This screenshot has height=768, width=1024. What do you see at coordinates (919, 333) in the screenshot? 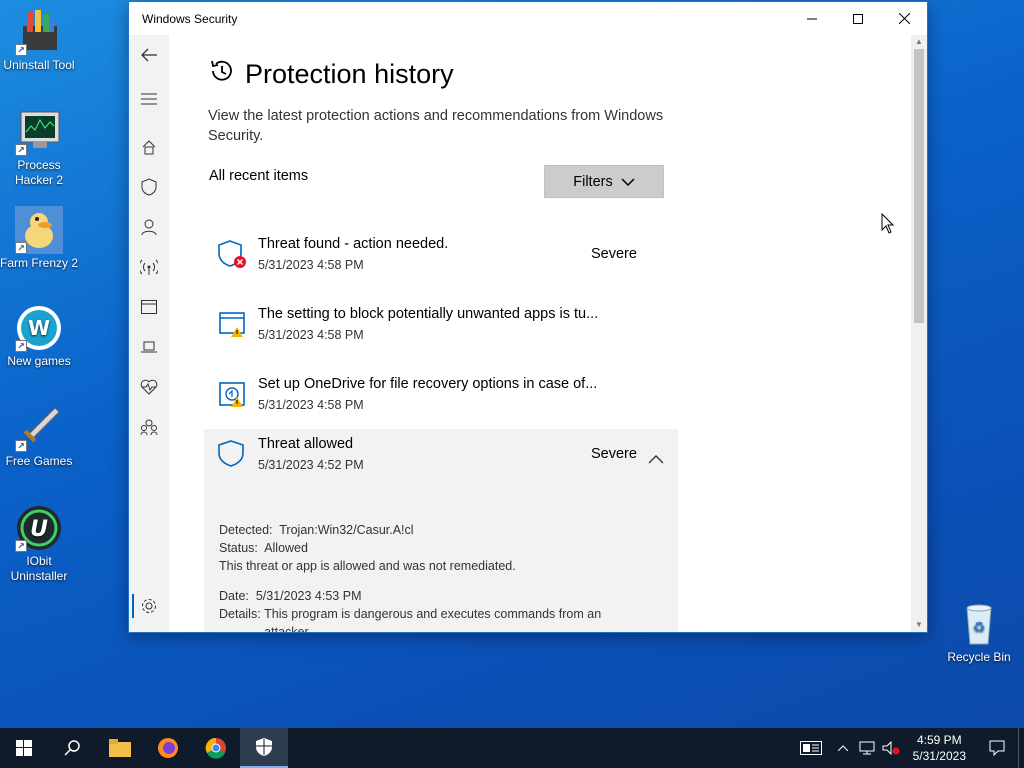
I see `vertical-scrollbar: ▲ ▼` at bounding box center [919, 333].